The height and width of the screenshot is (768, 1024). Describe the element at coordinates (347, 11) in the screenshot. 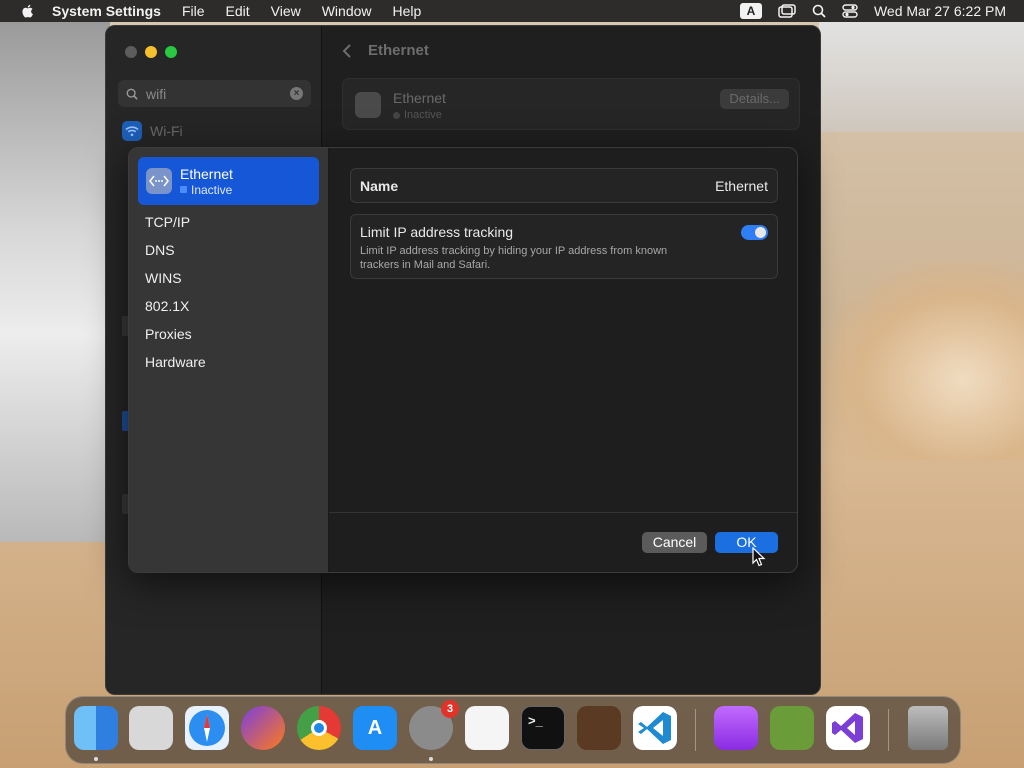

I see `menu-window: Window` at that location.